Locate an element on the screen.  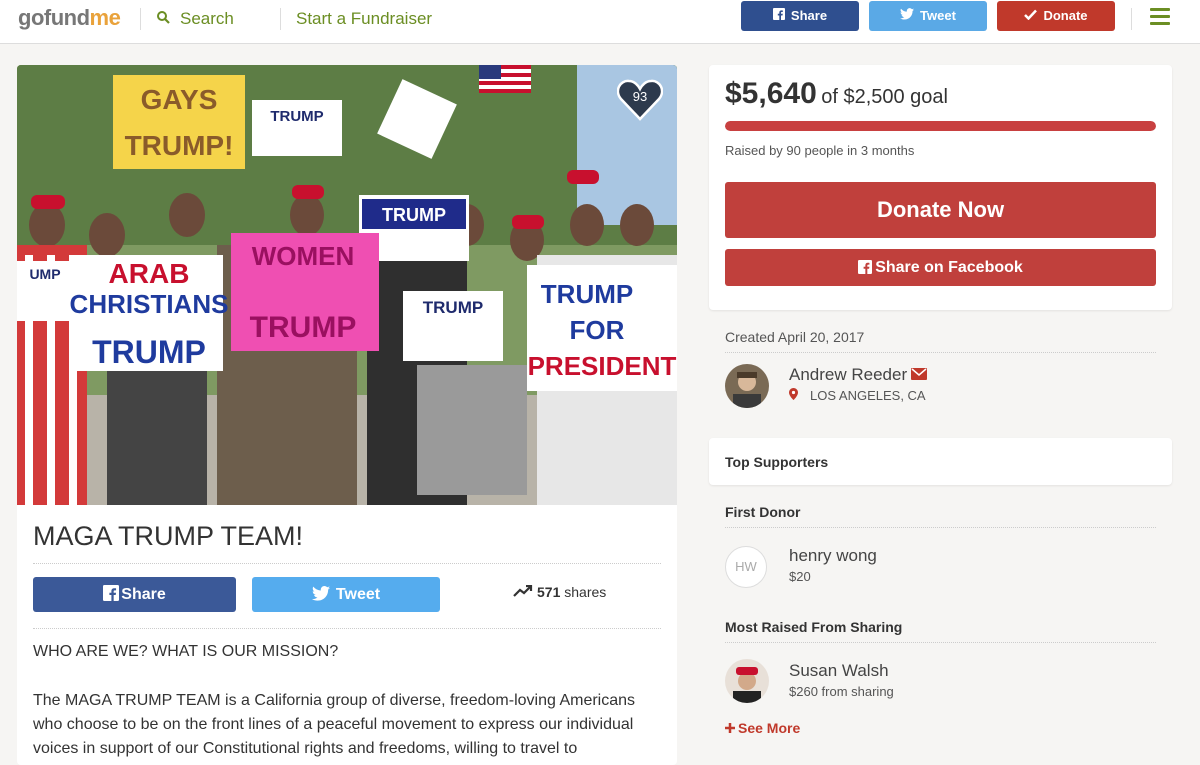
svg-text: GAYS is located at coordinates (179, 99).